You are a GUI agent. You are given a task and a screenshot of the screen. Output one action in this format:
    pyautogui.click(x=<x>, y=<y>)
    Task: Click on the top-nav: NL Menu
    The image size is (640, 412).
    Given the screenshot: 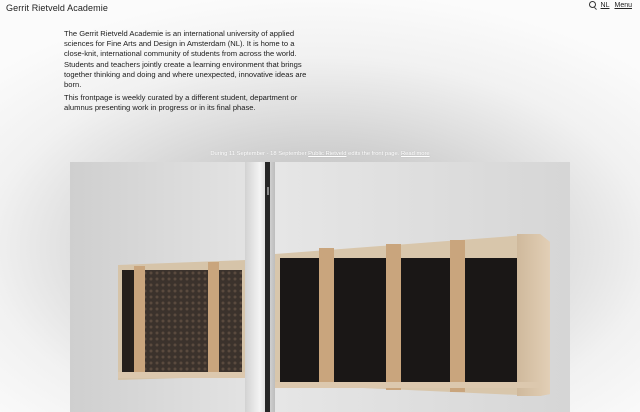 What is the action you would take?
    pyautogui.click(x=610, y=5)
    